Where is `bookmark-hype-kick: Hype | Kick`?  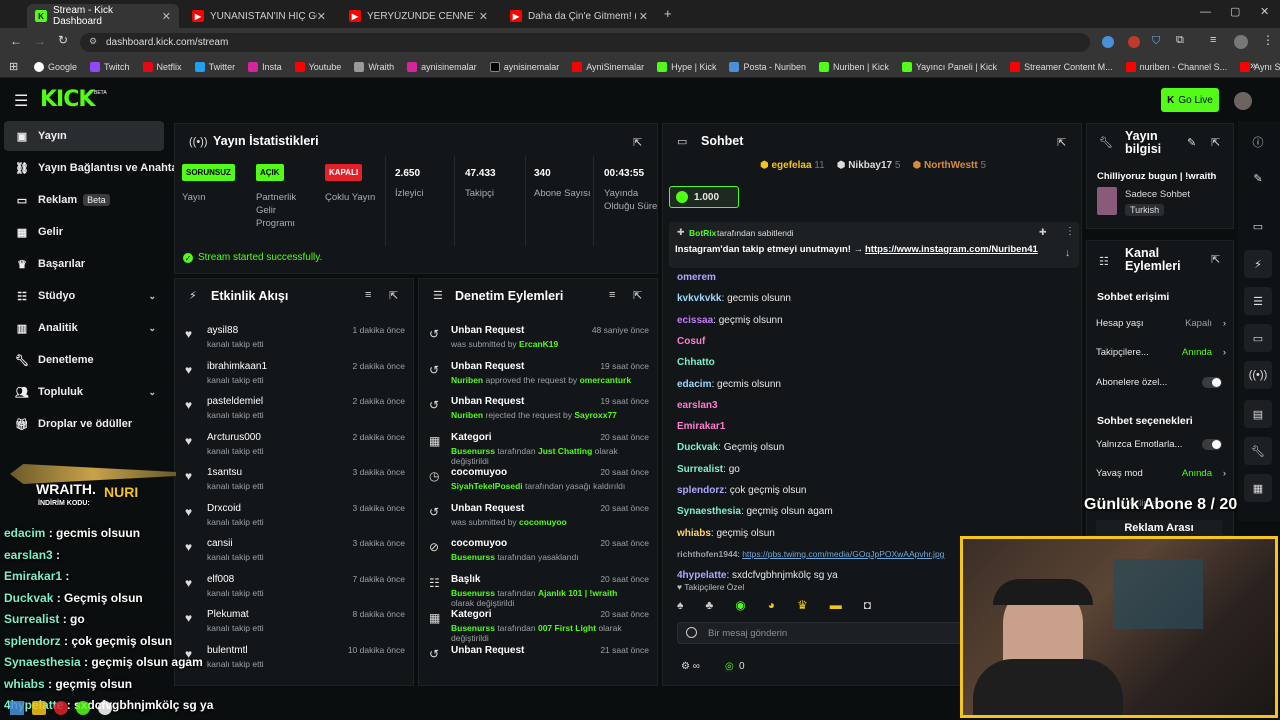
bookmark-hype-kick: Hype | Kick is located at coordinates (686, 66).